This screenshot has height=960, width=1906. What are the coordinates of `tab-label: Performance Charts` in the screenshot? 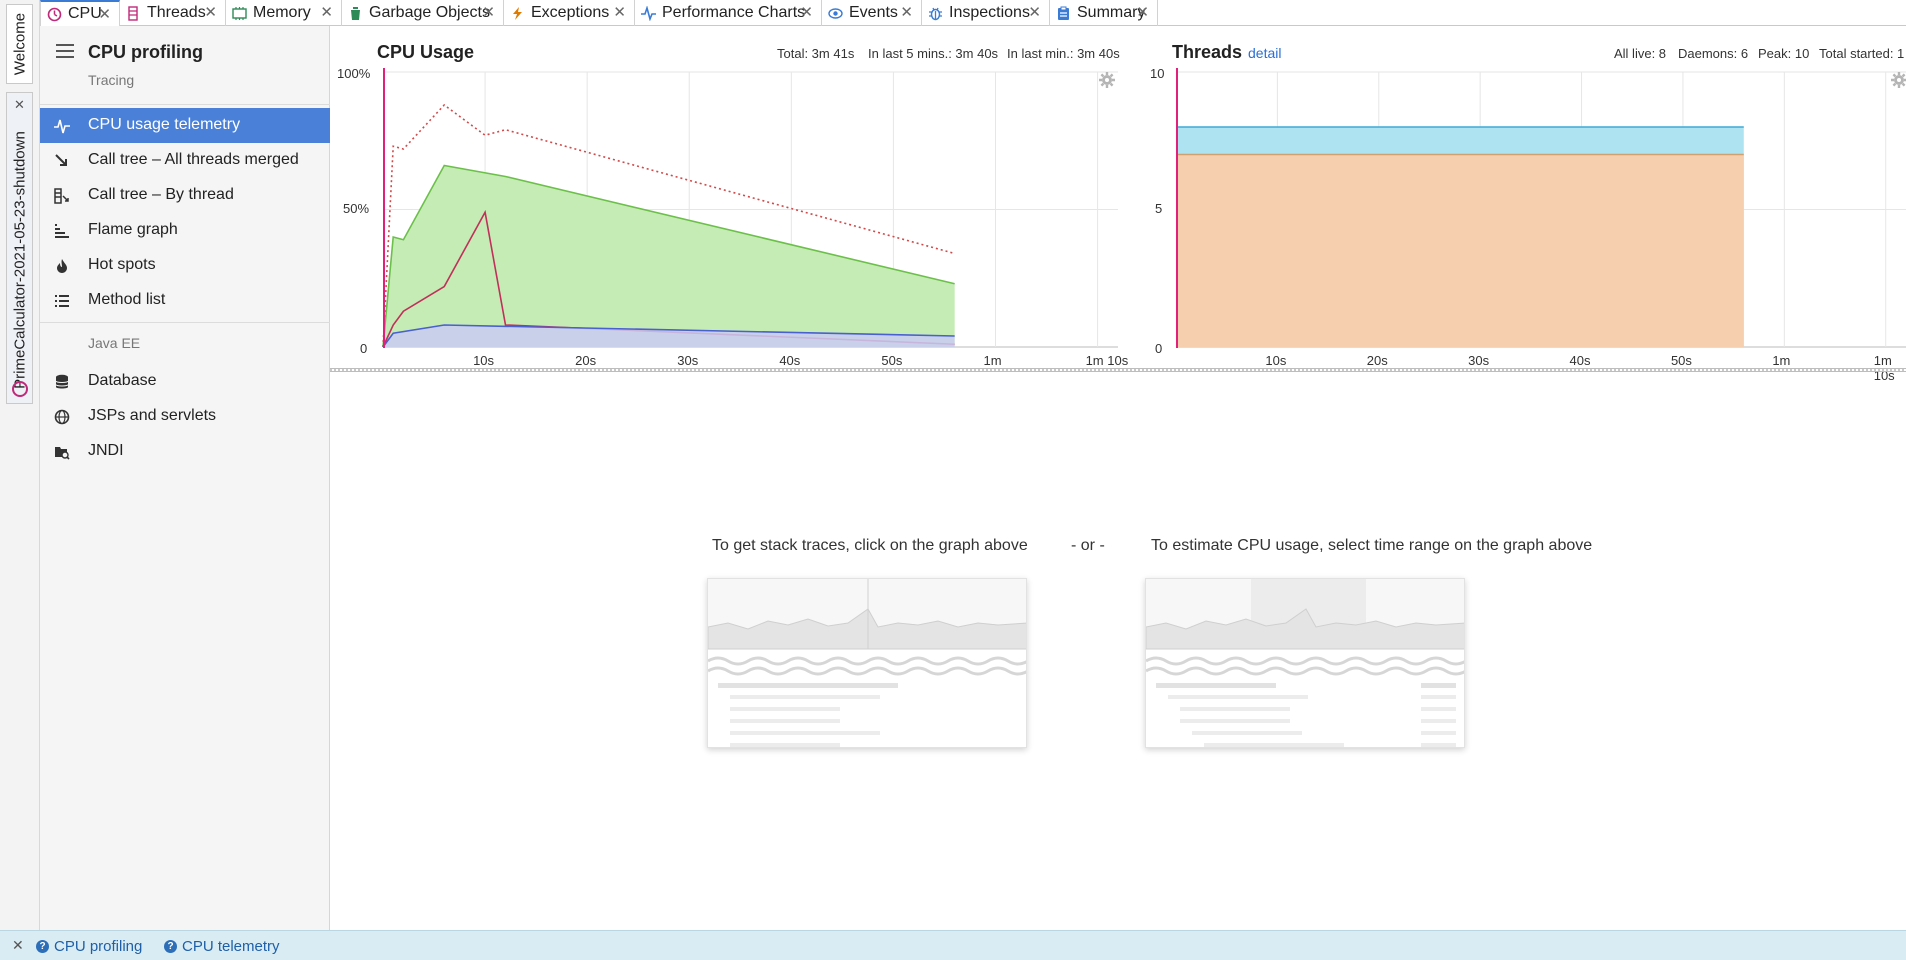 It's located at (734, 12).